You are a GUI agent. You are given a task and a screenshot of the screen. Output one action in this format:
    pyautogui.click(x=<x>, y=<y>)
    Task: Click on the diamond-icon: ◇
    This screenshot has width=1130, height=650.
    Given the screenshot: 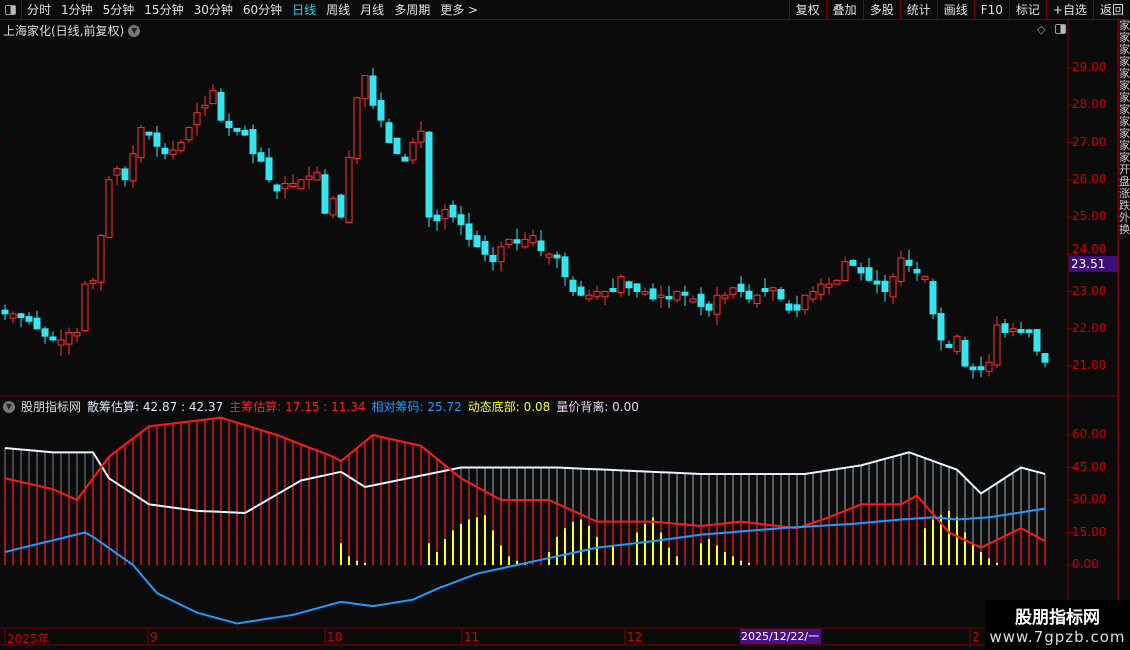 What is the action you would take?
    pyautogui.click(x=1041, y=29)
    